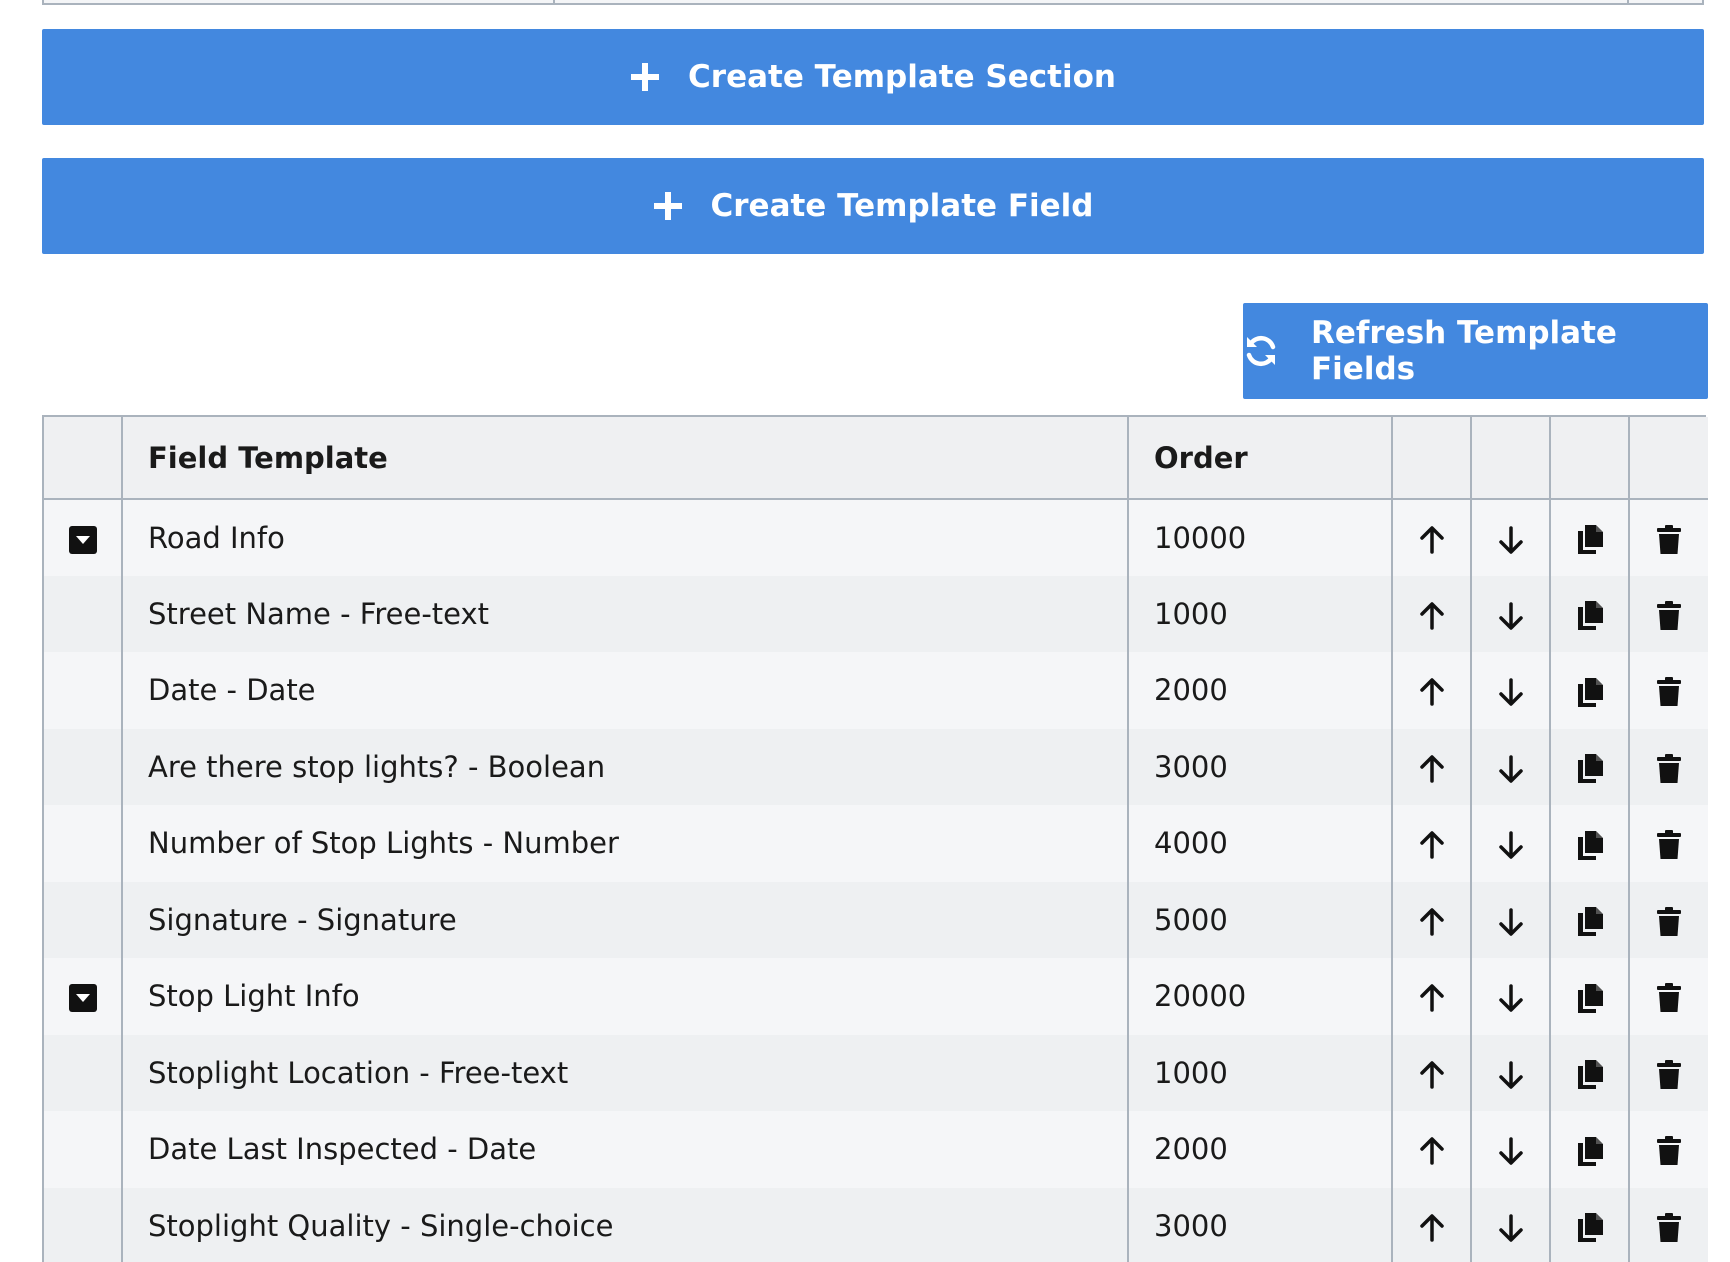 Image resolution: width=1730 pixels, height=1262 pixels. Describe the element at coordinates (1475, 351) in the screenshot. I see `refresh-template-fields-button: Refresh Template Fields` at that location.